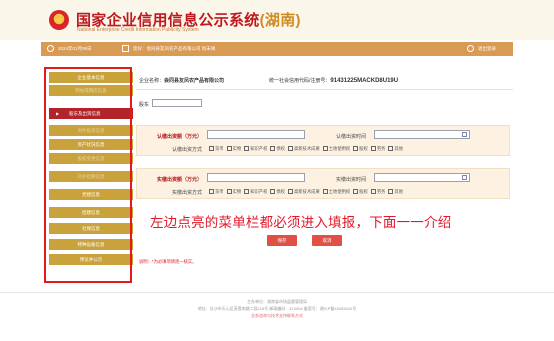 Image resolution: width=554 pixels, height=341 pixels. I want to click on paid-date-input, so click(422, 177).